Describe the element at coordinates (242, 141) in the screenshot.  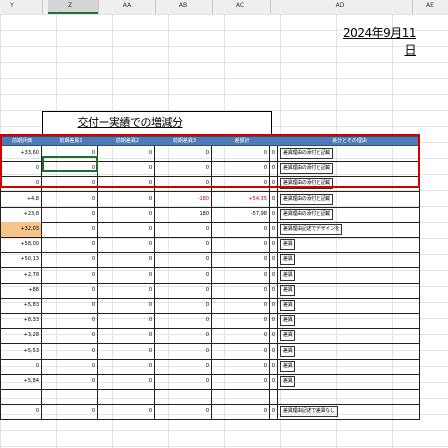
I see `header-cell: 差額計` at that location.